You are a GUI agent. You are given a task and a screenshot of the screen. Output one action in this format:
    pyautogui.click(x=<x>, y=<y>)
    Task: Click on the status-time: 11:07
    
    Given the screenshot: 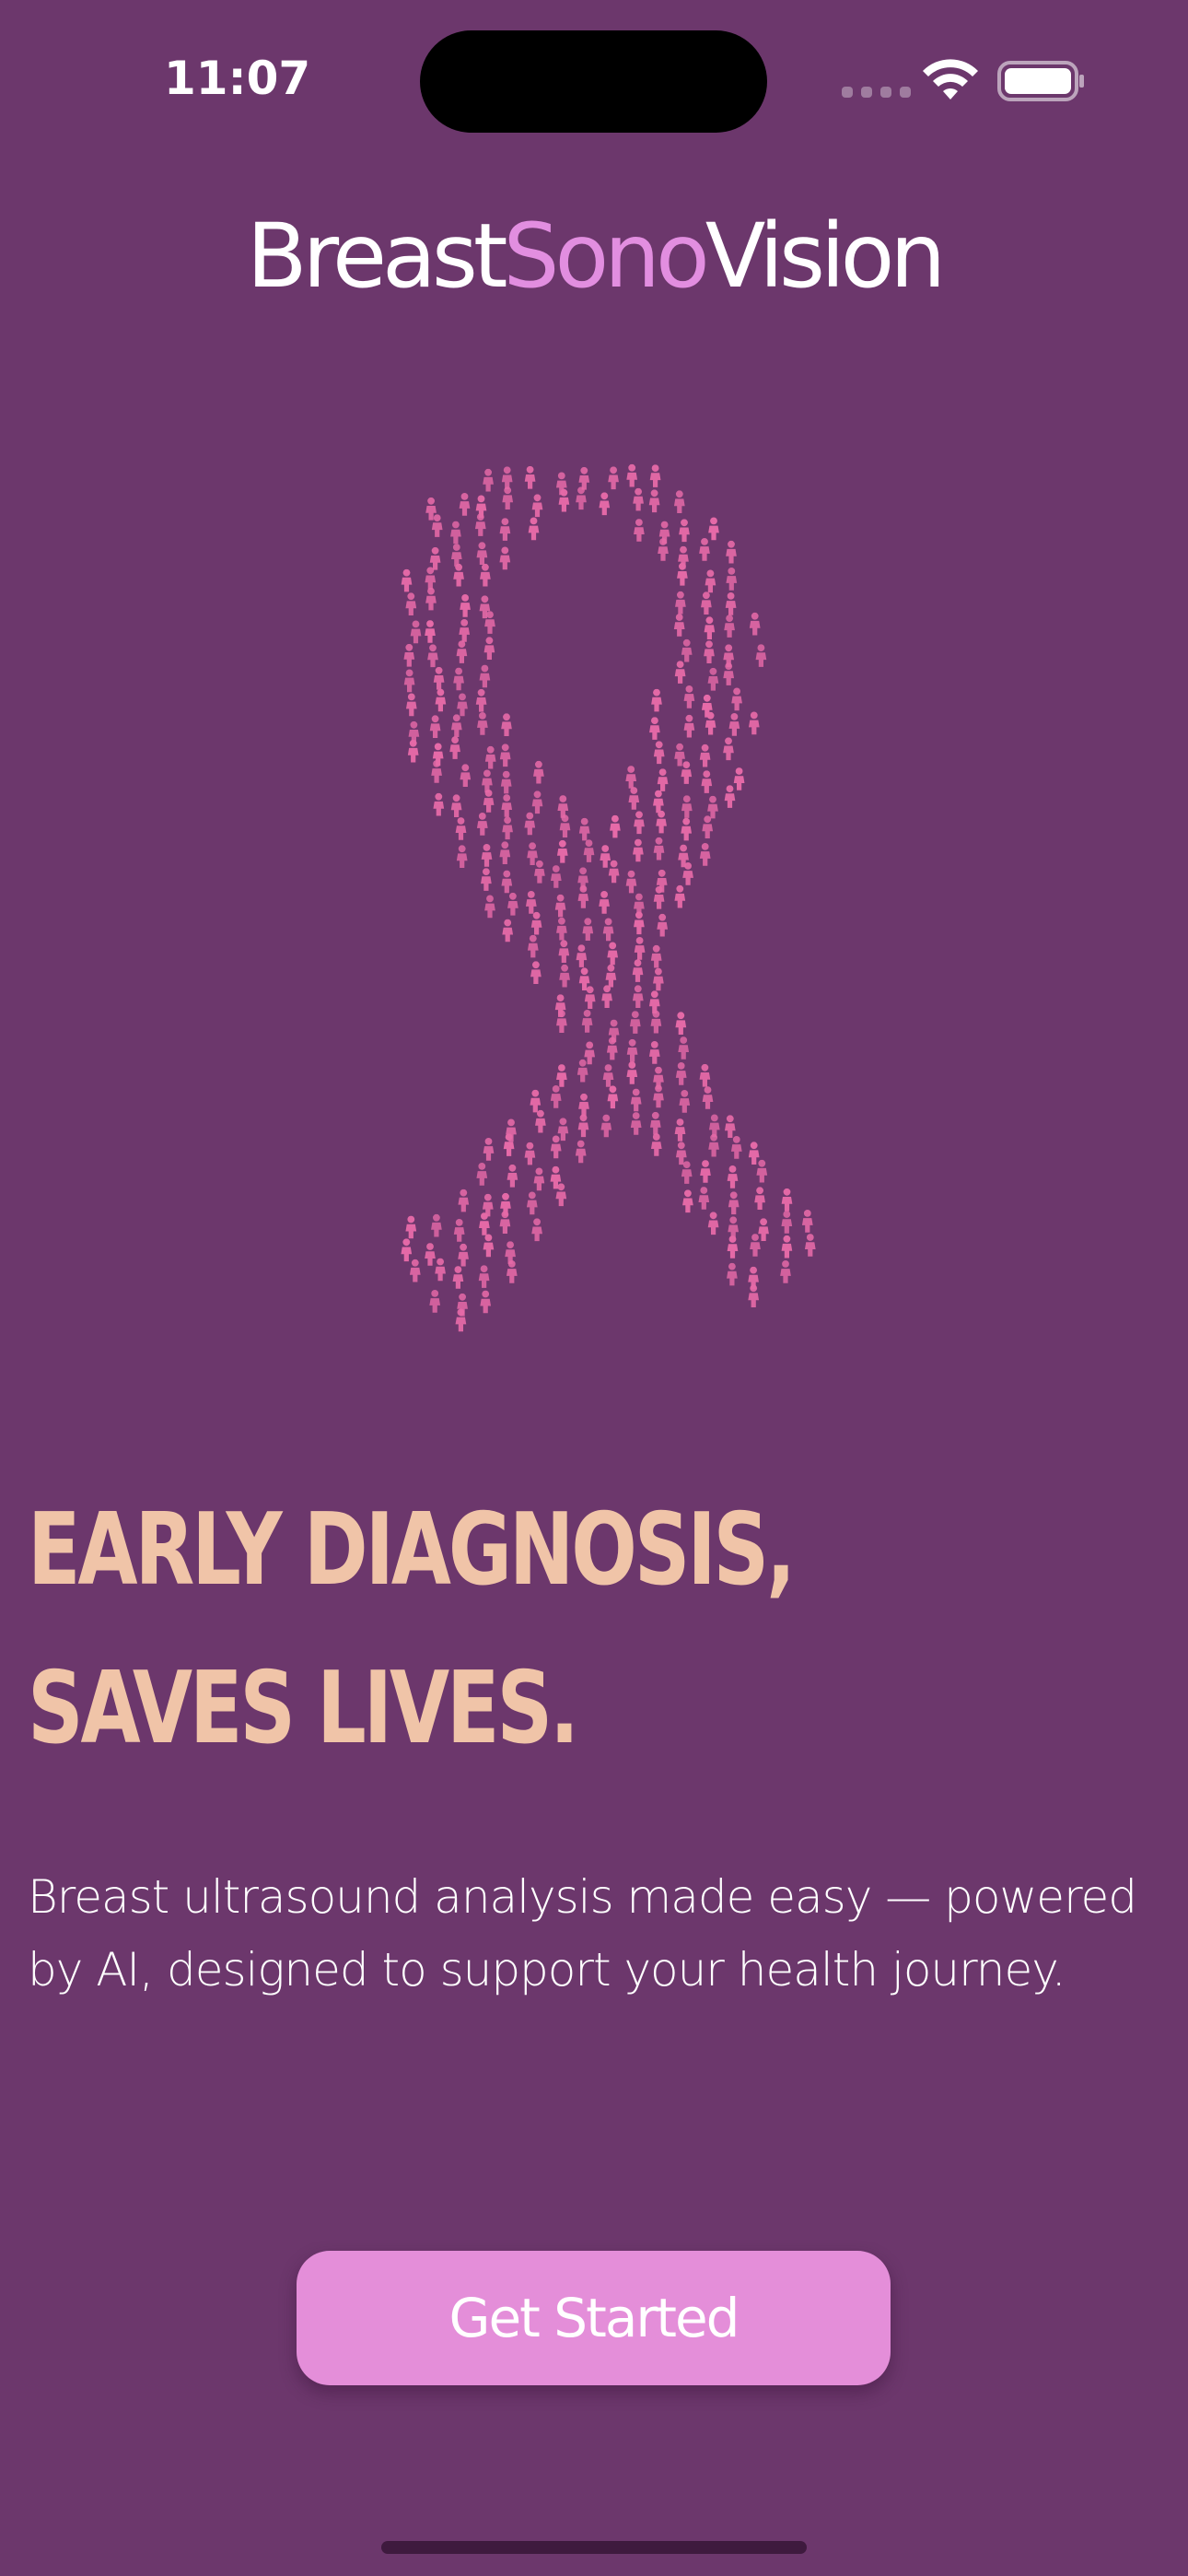 What is the action you would take?
    pyautogui.click(x=237, y=78)
    